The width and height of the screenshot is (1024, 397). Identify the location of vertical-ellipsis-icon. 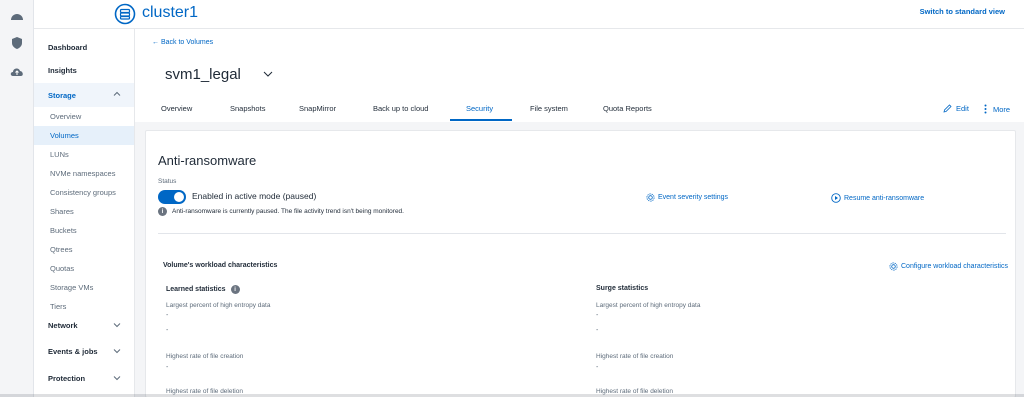
(985, 109).